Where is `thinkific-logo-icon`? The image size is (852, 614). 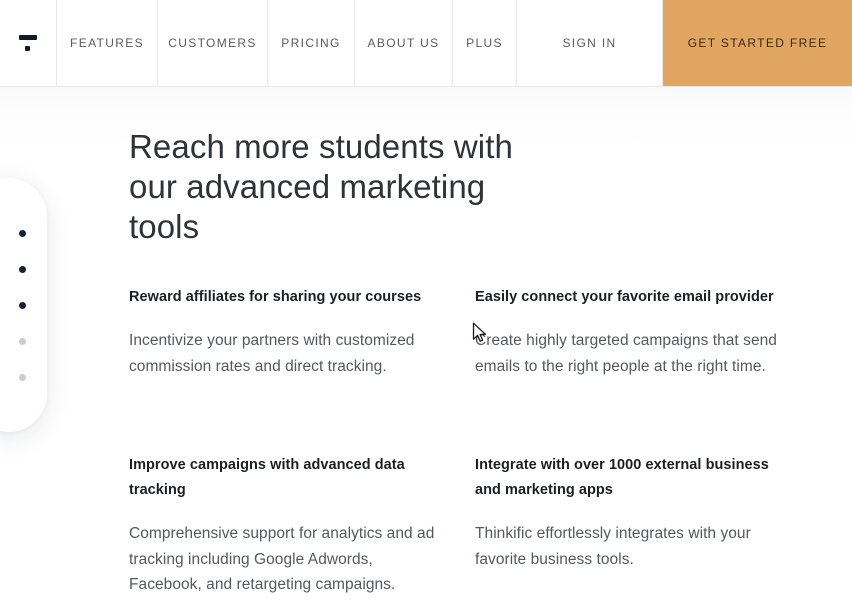
thinkific-logo-icon is located at coordinates (28, 43).